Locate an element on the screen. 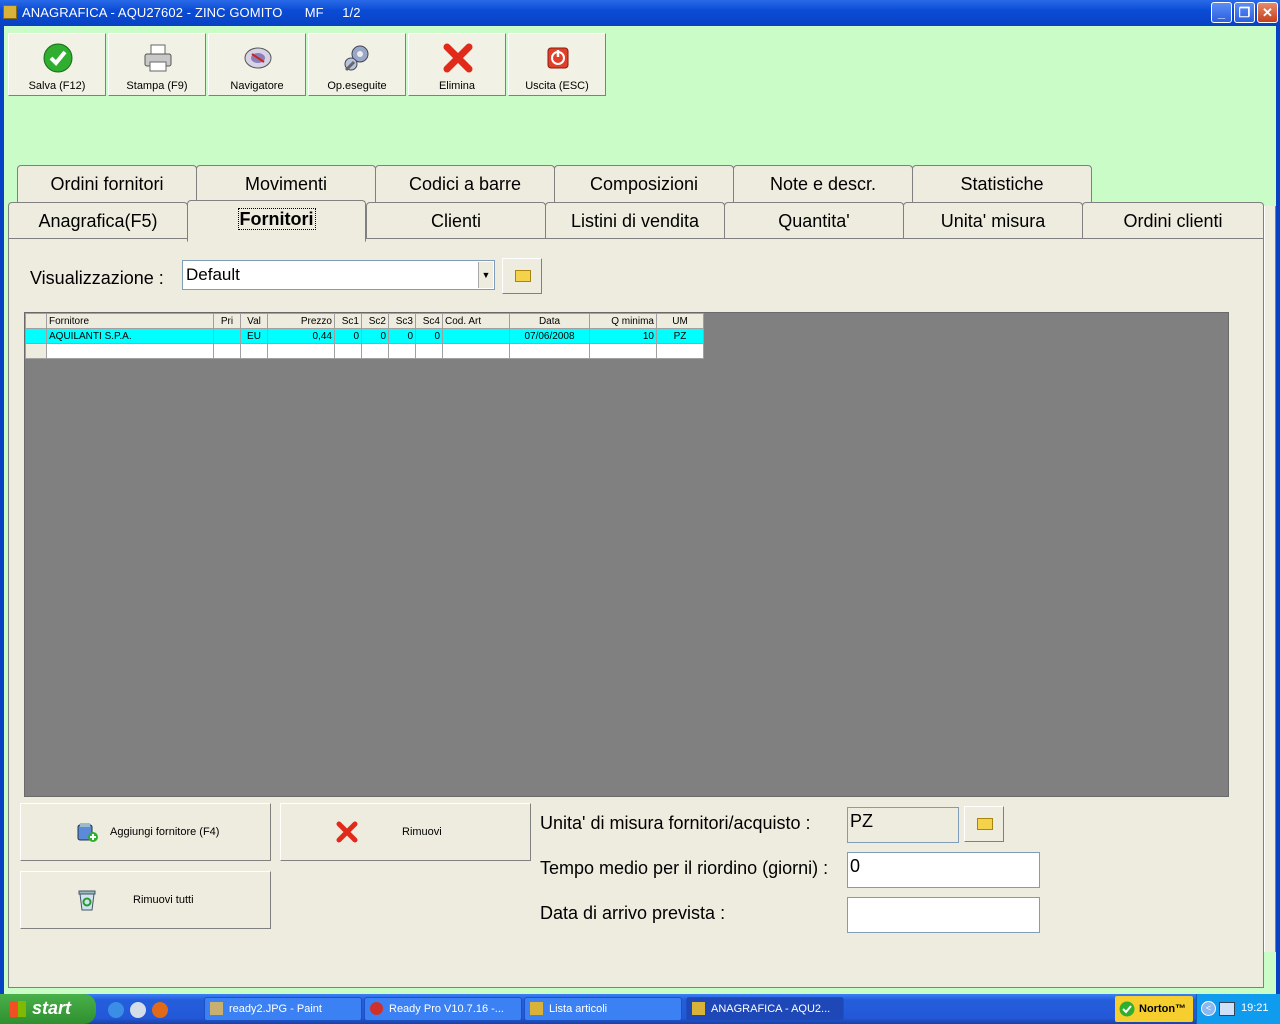 This screenshot has height=1024, width=1280. task-lista-articoli: Lista articoli is located at coordinates (603, 1009).